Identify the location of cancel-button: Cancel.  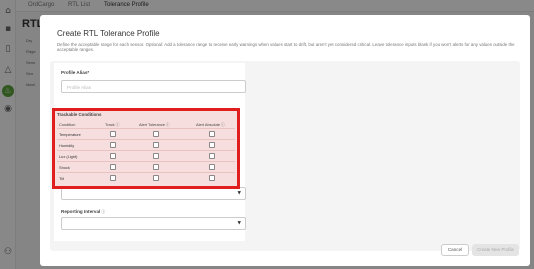
(455, 250).